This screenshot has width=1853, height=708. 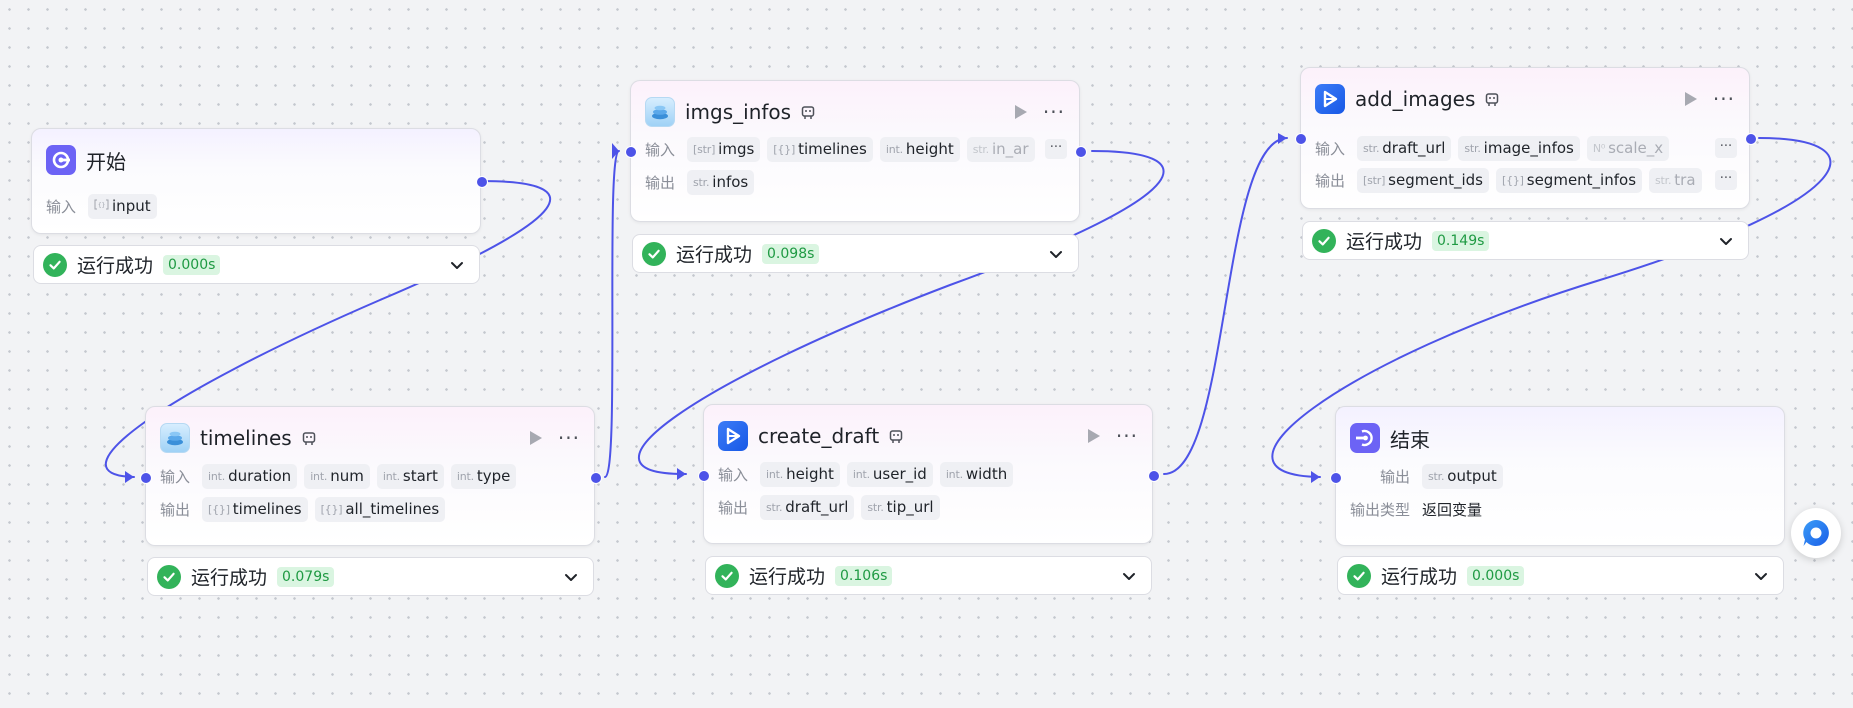 I want to click on end-icon, so click(x=1365, y=438).